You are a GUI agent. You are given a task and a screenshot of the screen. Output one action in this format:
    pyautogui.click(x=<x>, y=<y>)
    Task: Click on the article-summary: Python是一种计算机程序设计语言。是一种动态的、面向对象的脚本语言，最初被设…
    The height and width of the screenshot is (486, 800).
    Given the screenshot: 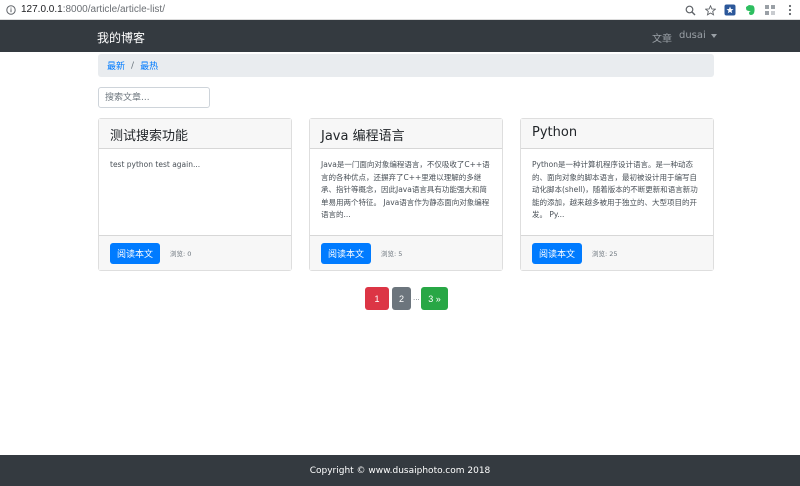 What is the action you would take?
    pyautogui.click(x=615, y=189)
    